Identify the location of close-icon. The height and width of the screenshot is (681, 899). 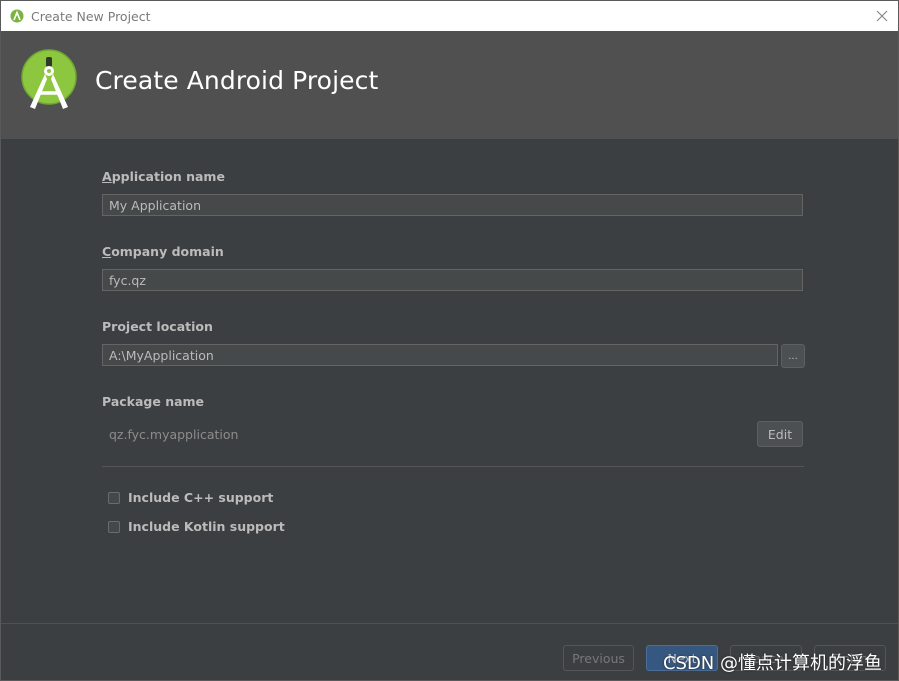
(882, 16).